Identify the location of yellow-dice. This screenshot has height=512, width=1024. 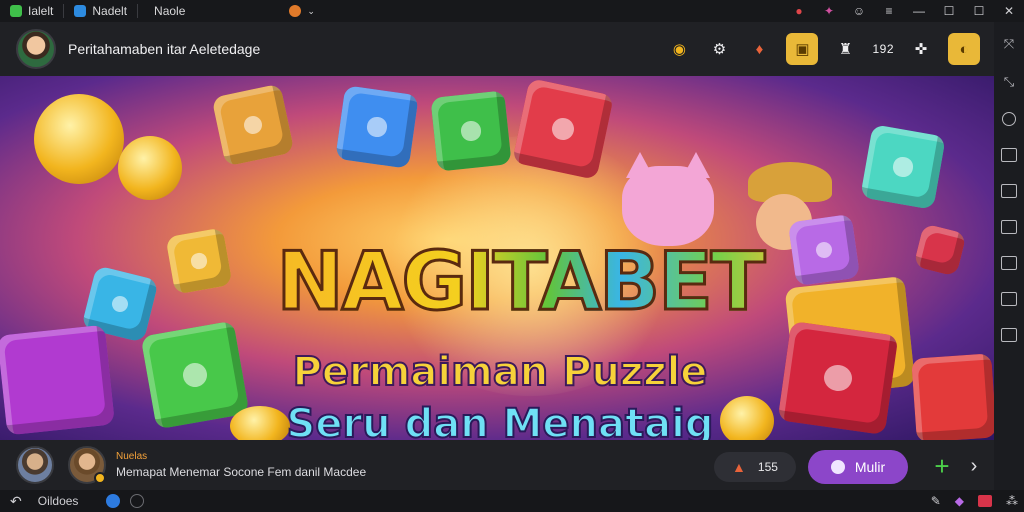
(253, 125).